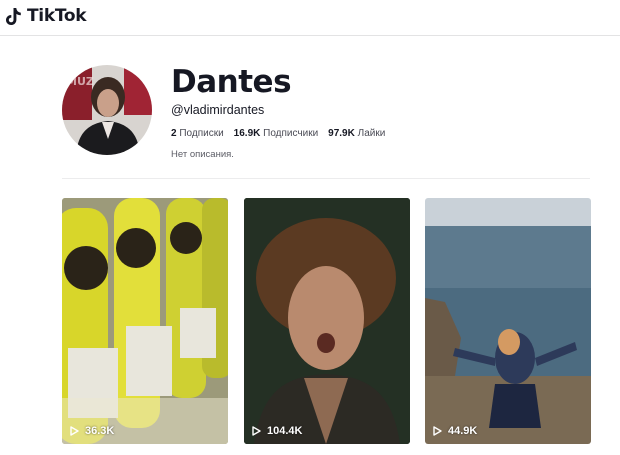 This screenshot has width=620, height=455. I want to click on followers-count: 16.9K, so click(247, 133).